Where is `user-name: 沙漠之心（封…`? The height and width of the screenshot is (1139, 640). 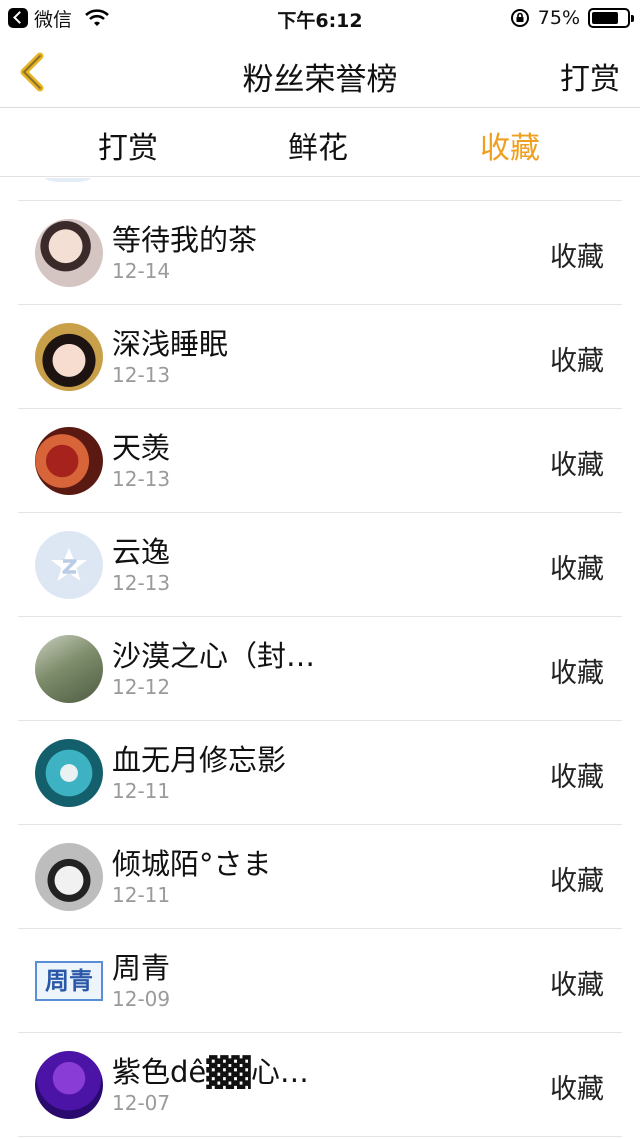
user-name: 沙漠之心（封… is located at coordinates (214, 656).